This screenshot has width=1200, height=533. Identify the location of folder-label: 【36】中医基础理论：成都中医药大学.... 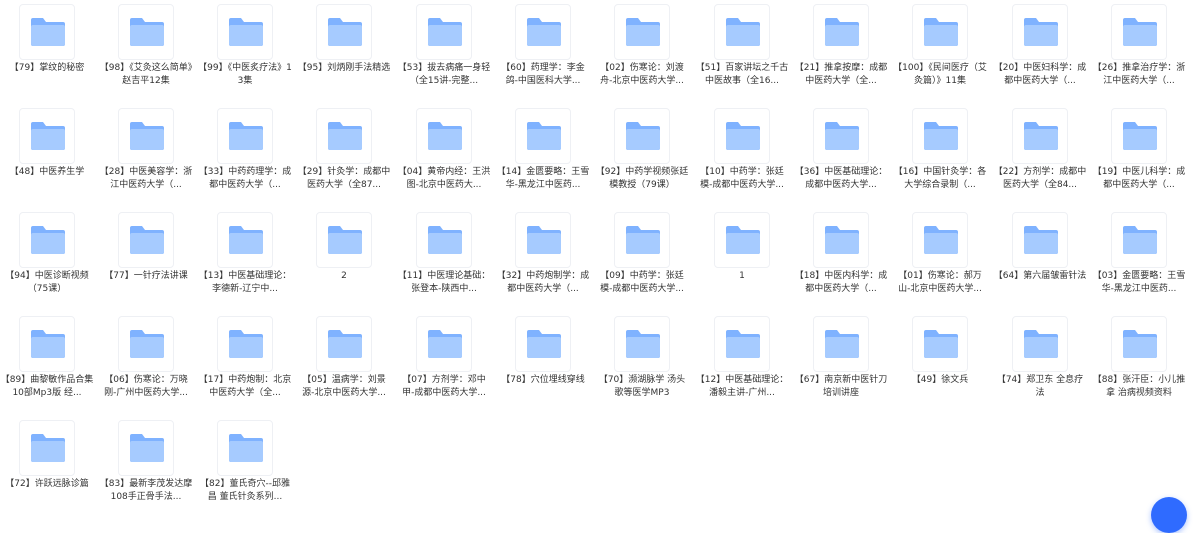
(841, 178).